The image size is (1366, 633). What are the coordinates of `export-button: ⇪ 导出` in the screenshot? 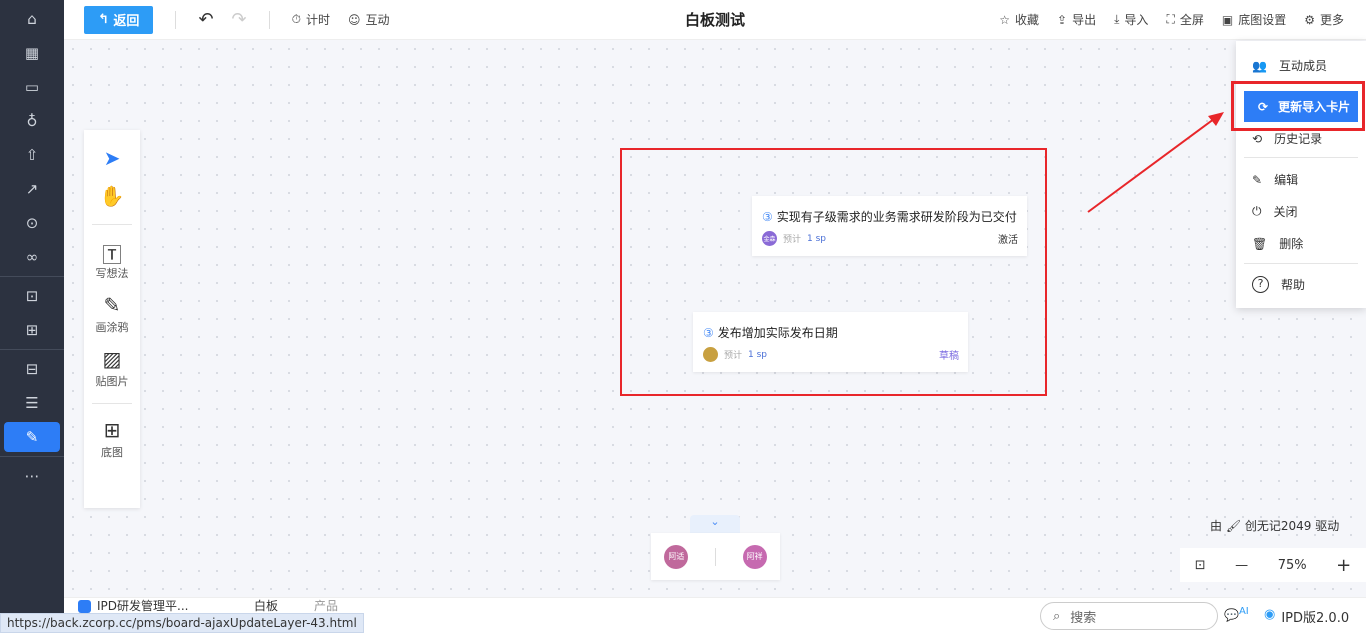 It's located at (1076, 19).